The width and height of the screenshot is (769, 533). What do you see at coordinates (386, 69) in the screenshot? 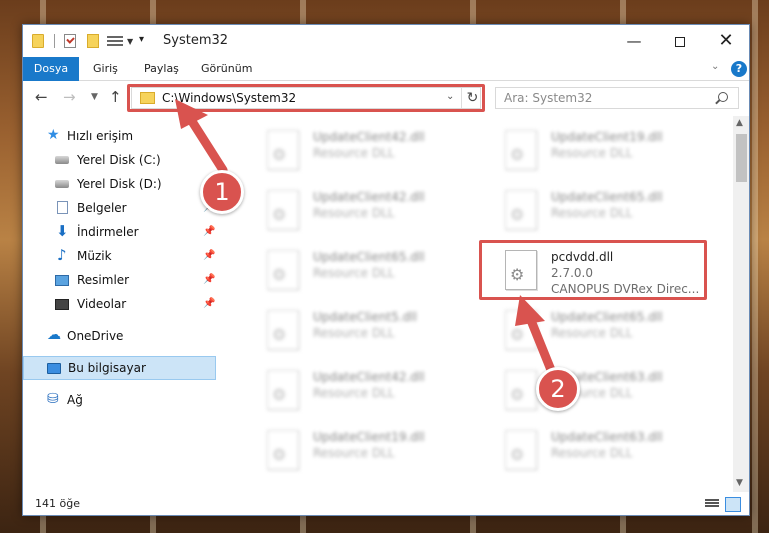
I see `ribbon-tabs: Dosya Giriş Paylaş Görünüm ⌄ ?` at bounding box center [386, 69].